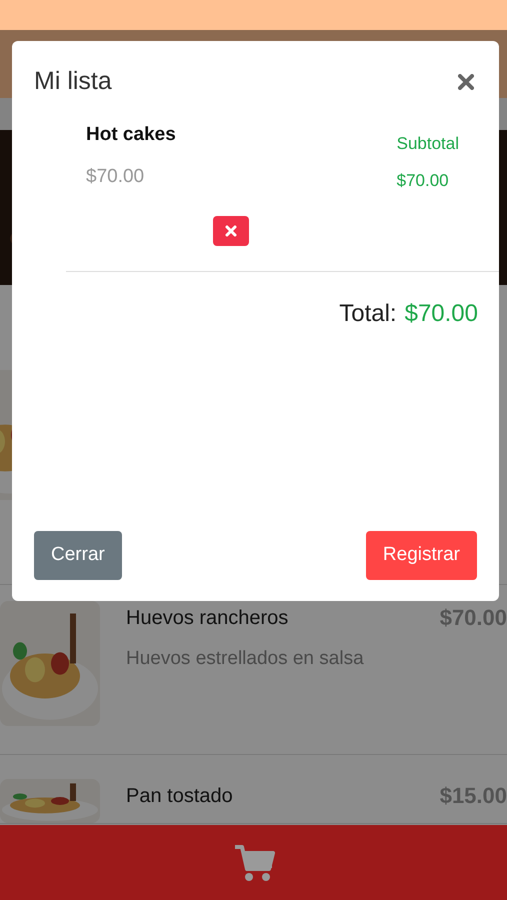 The image size is (507, 900). Describe the element at coordinates (473, 618) in the screenshot. I see `item-price: $70.00` at that location.